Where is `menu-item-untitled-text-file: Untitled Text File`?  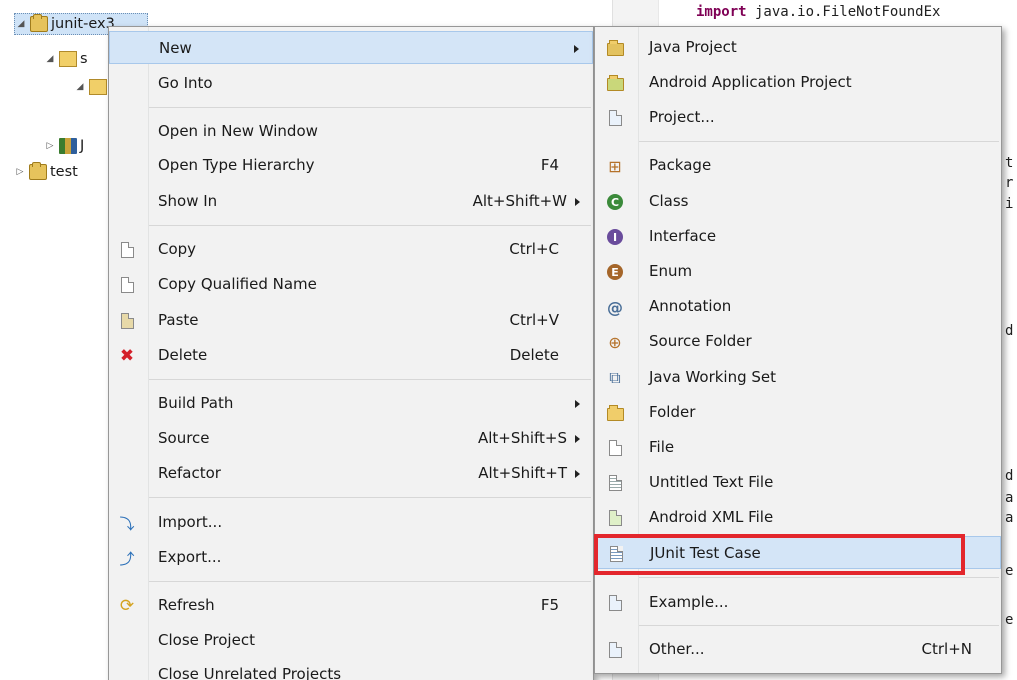
menu-item-untitled-text-file: Untitled Text File is located at coordinates (798, 482).